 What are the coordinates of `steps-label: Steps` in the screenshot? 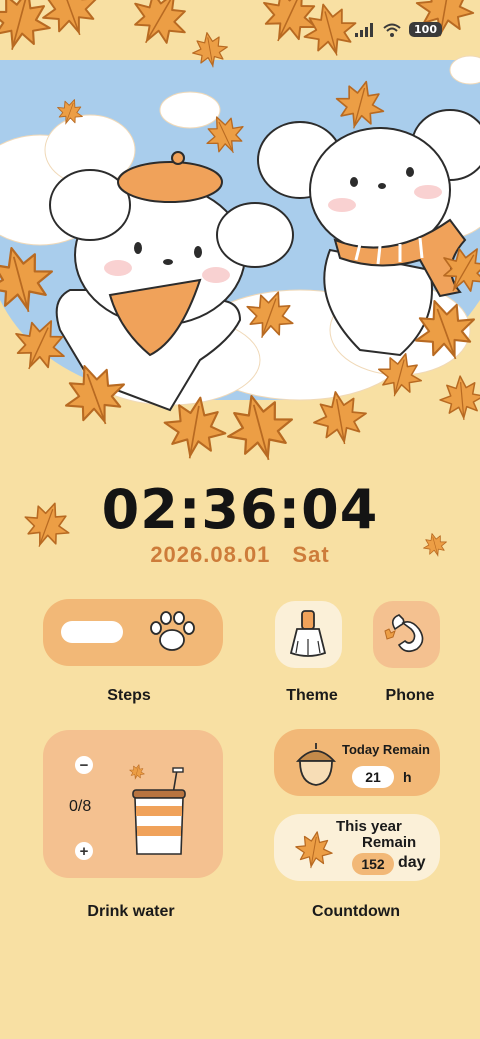 It's located at (129, 695).